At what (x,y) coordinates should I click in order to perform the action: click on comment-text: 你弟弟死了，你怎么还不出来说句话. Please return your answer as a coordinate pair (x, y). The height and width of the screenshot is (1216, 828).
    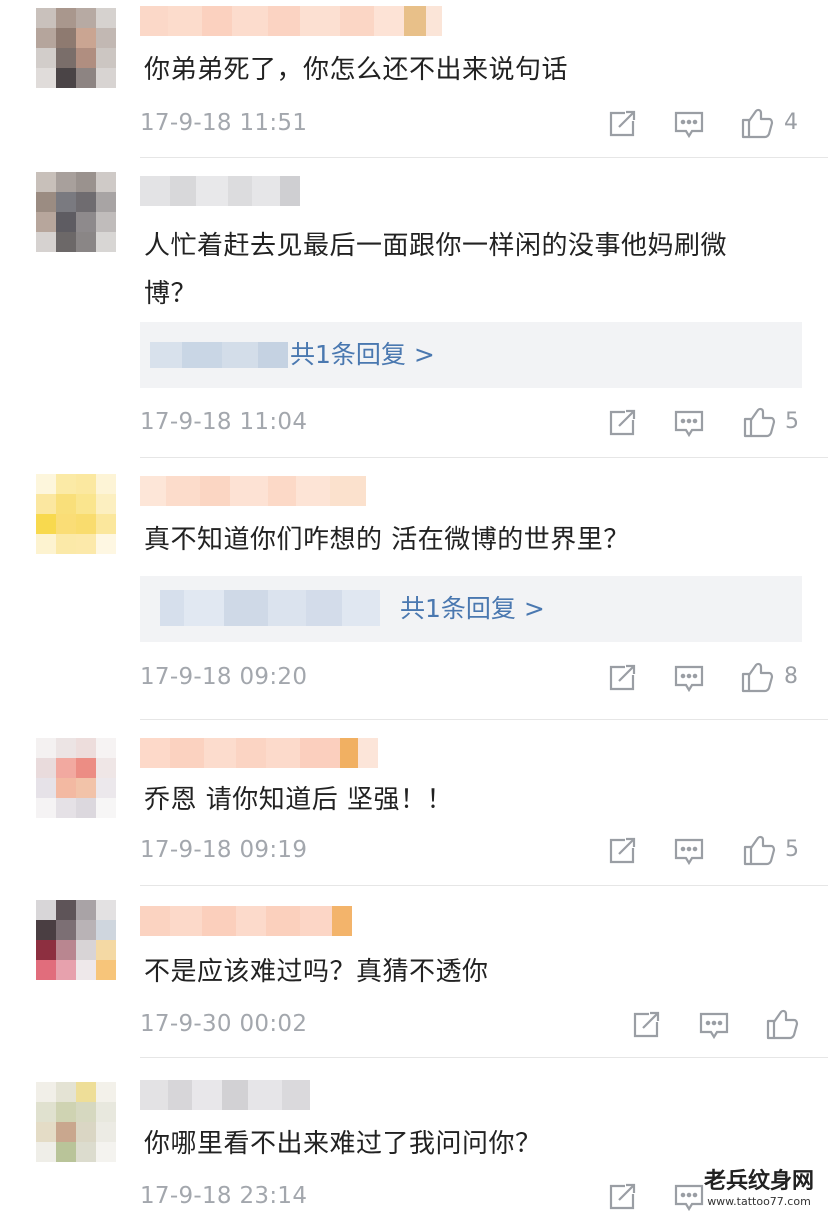
    Looking at the image, I should click on (356, 70).